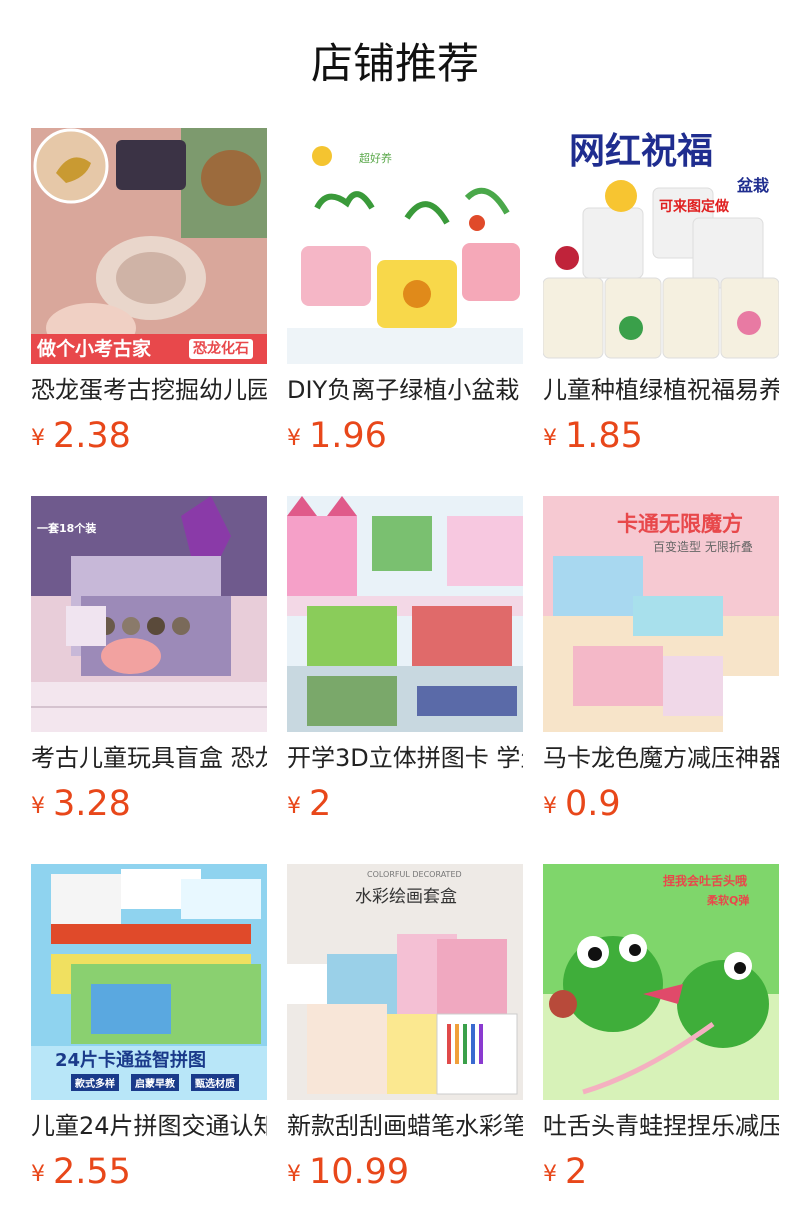 Image resolution: width=790 pixels, height=1232 pixels. What do you see at coordinates (661, 1126) in the screenshot?
I see `product-name: 吐舌头青蛙捏捏乐减压` at bounding box center [661, 1126].